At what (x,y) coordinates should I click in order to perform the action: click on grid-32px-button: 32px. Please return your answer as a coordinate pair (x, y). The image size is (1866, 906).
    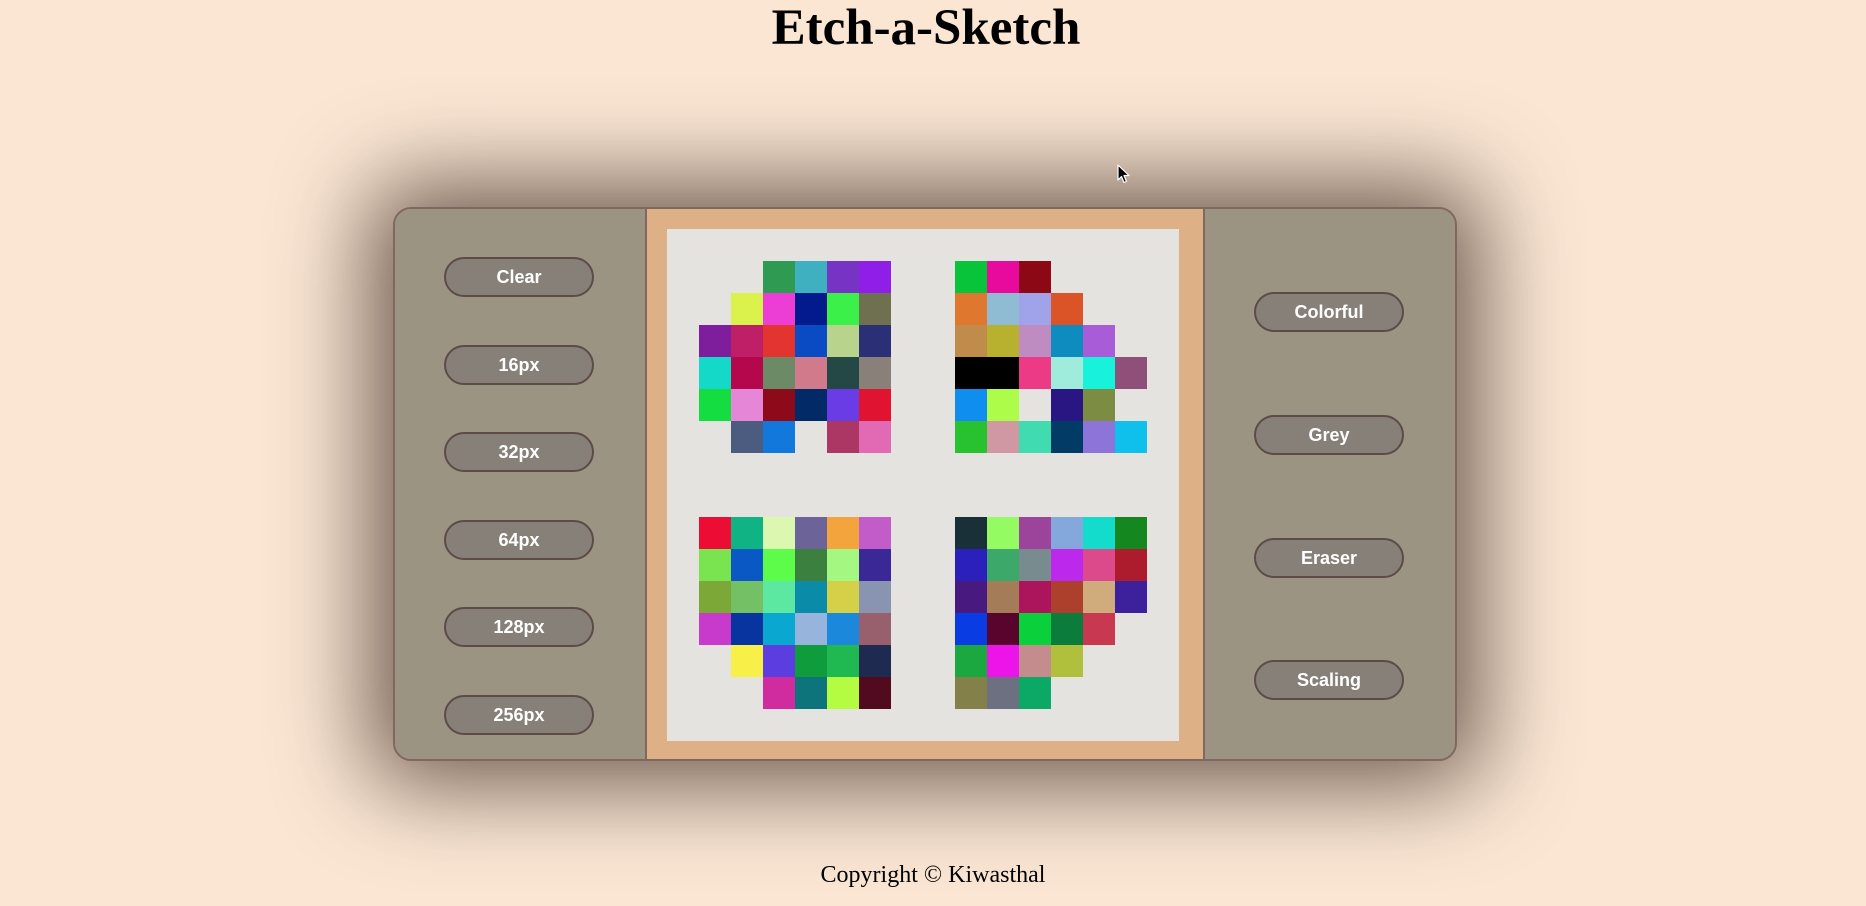
    Looking at the image, I should click on (519, 452).